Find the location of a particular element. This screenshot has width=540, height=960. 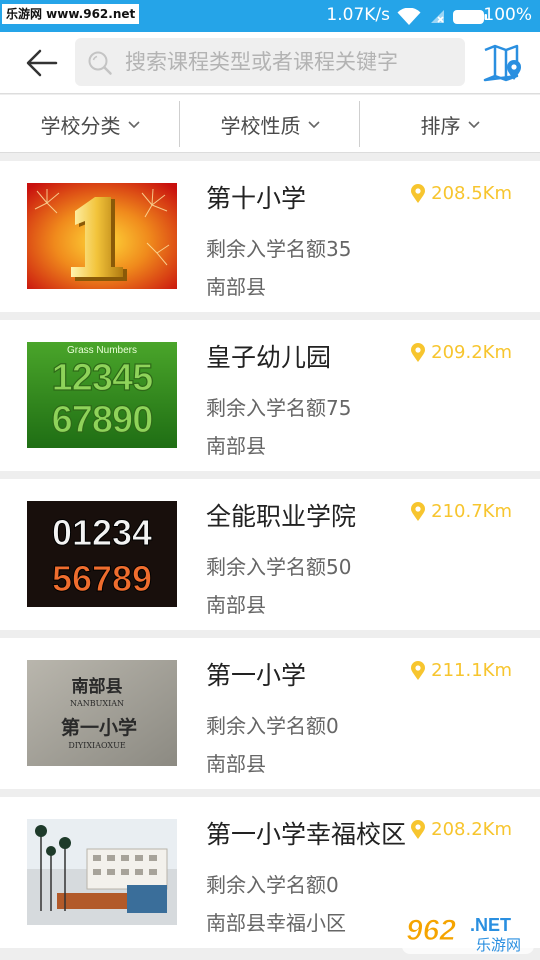

image-digits: 67890 is located at coordinates (102, 420).